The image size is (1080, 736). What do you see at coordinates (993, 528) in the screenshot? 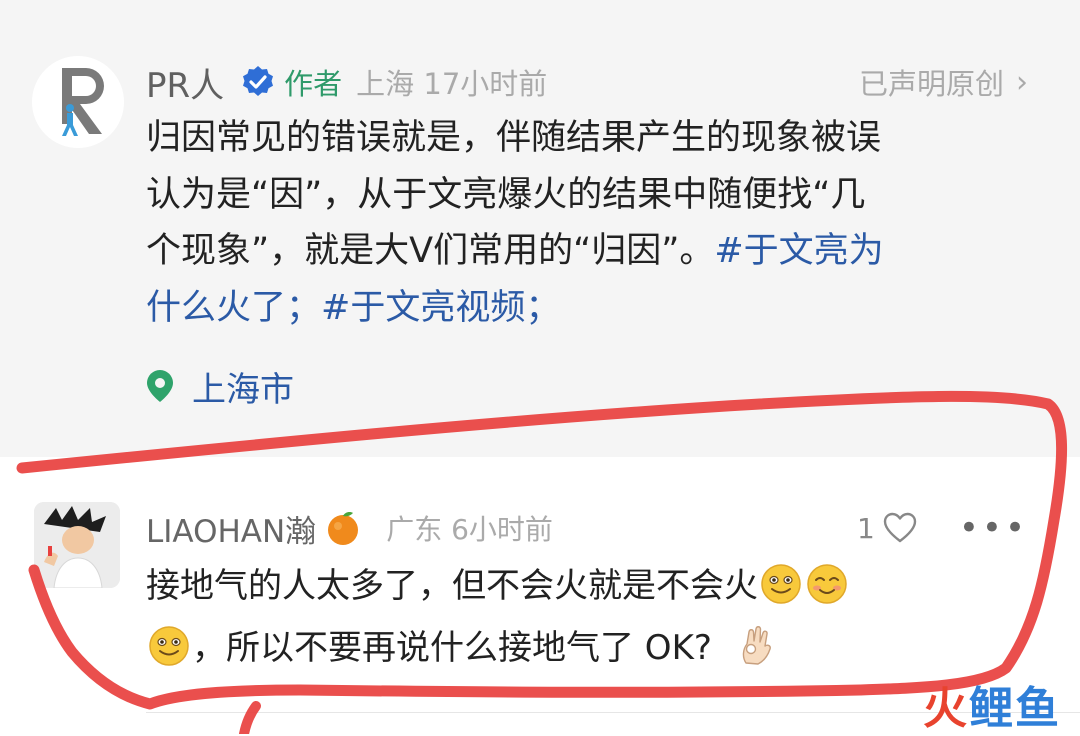
I see `more-dots-icon: •••` at bounding box center [993, 528].